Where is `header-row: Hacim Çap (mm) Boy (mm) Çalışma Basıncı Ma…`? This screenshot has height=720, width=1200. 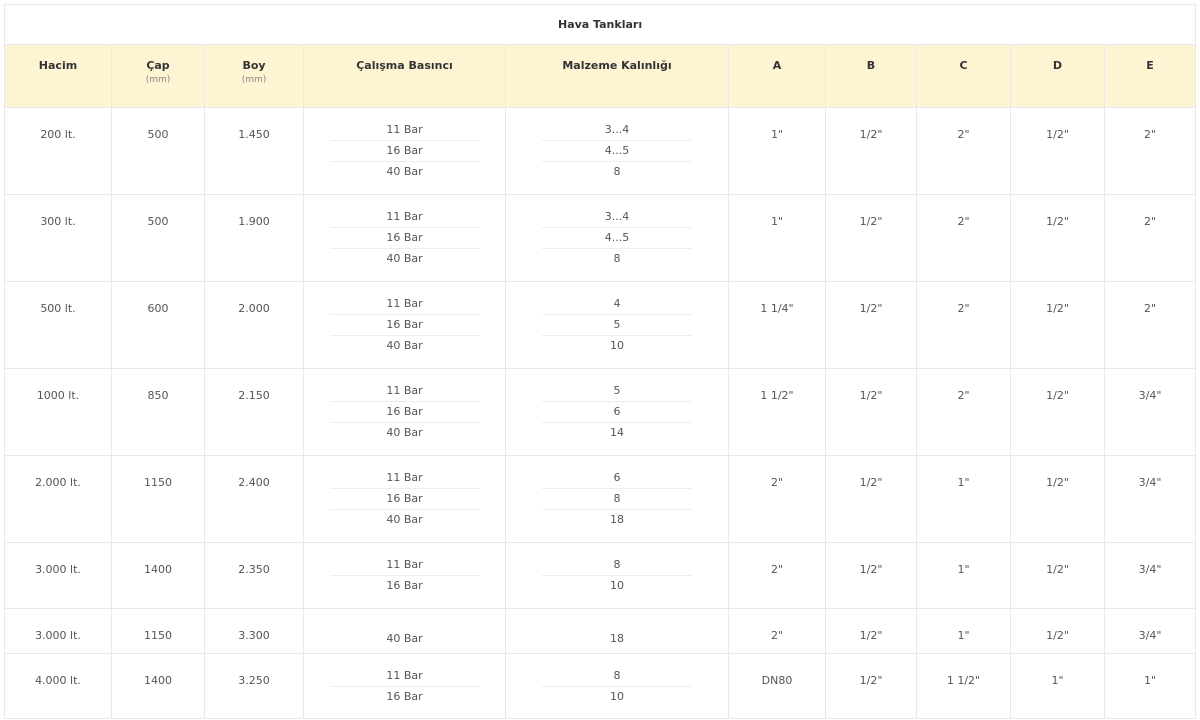
header-row: Hacim Çap (mm) Boy (mm) Çalışma Basıncı Ma… is located at coordinates (600, 76).